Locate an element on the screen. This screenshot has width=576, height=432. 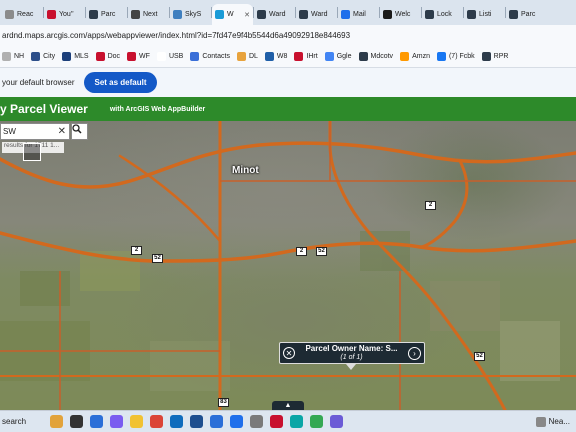
browser-tab: Listi is located at coordinates (484, 14).